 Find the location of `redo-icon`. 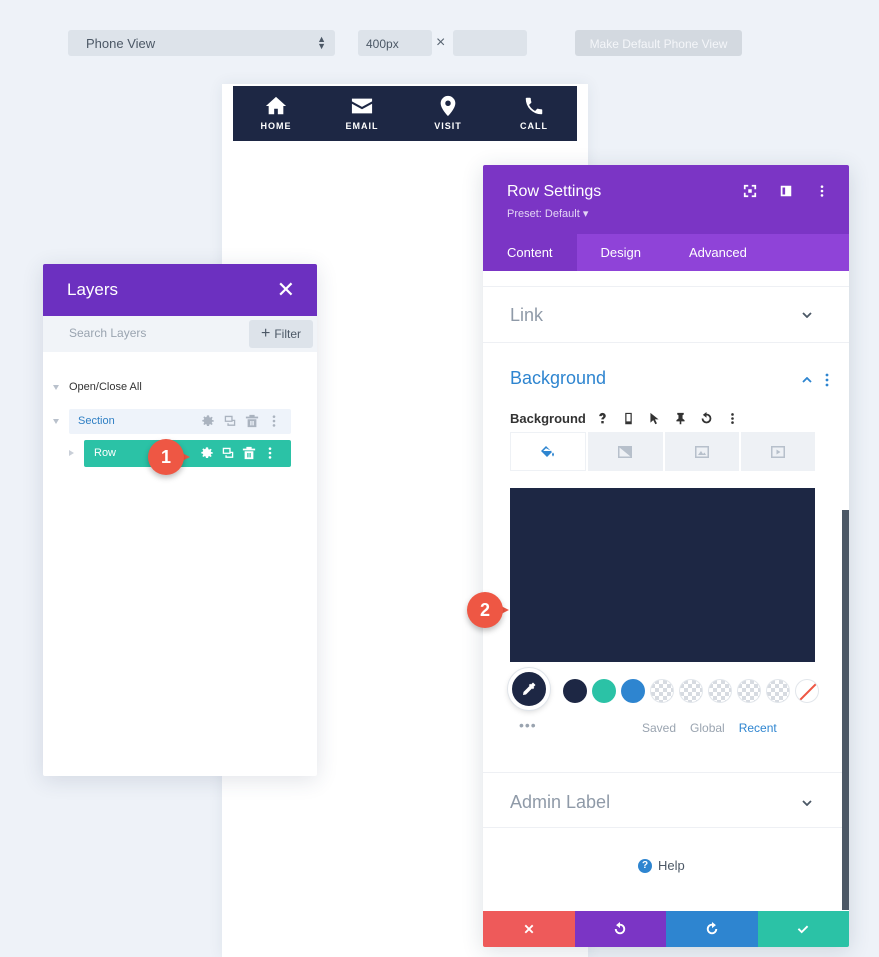

redo-icon is located at coordinates (711, 928).